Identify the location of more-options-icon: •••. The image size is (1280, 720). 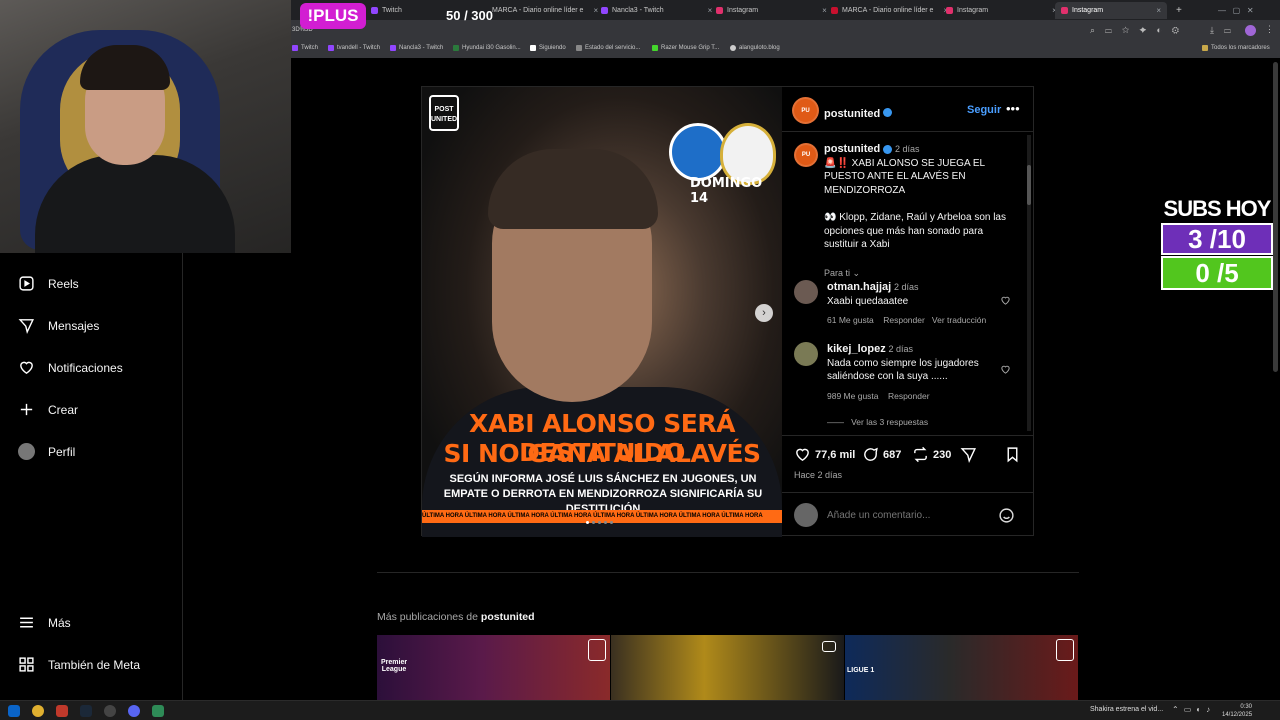
(1013, 108).